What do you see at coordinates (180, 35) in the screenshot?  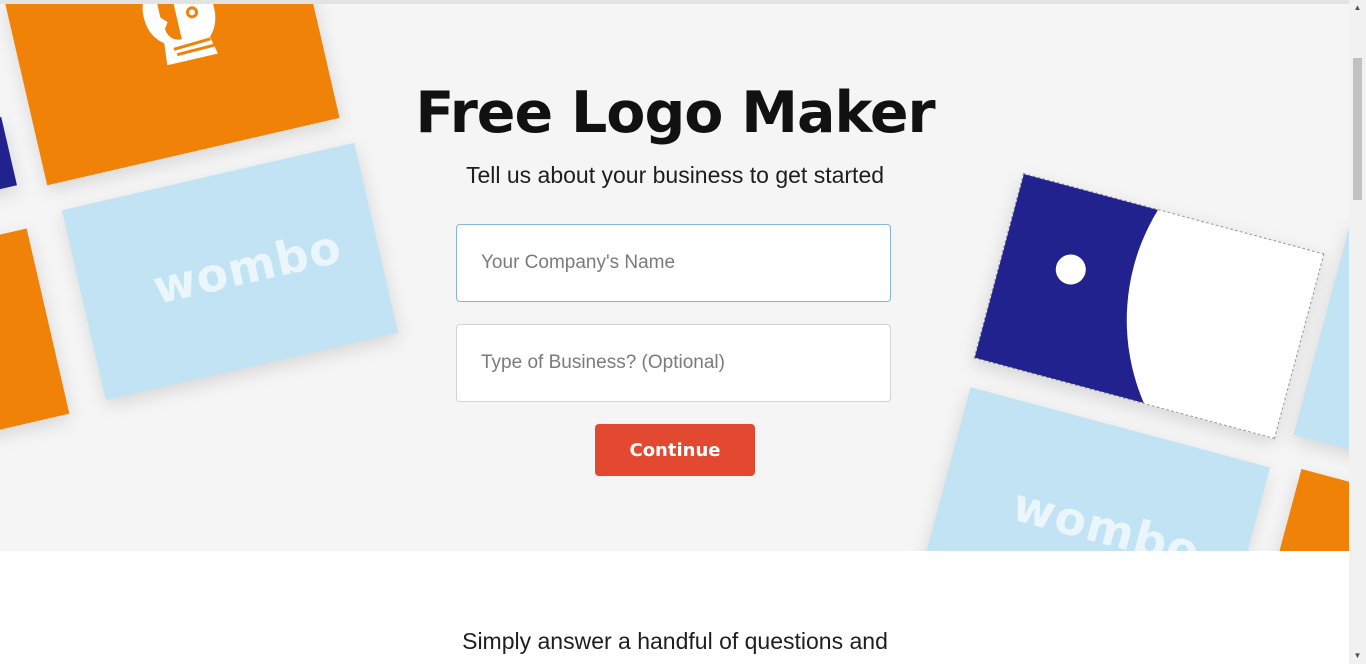 I see `astronaut-logo-icon` at bounding box center [180, 35].